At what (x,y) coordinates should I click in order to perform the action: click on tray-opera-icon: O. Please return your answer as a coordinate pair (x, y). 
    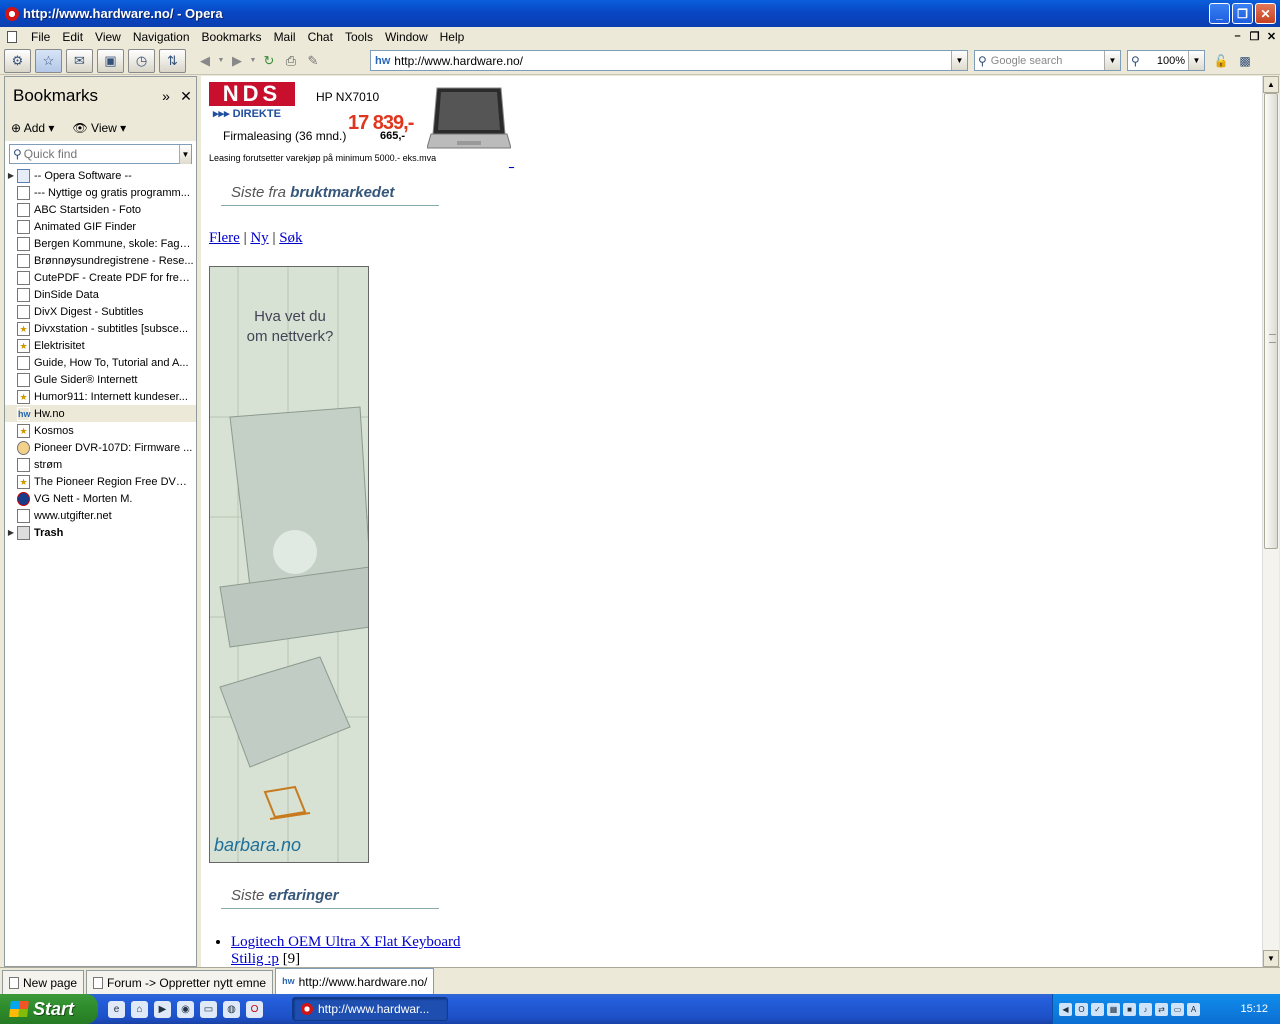
    Looking at the image, I should click on (1081, 1009).